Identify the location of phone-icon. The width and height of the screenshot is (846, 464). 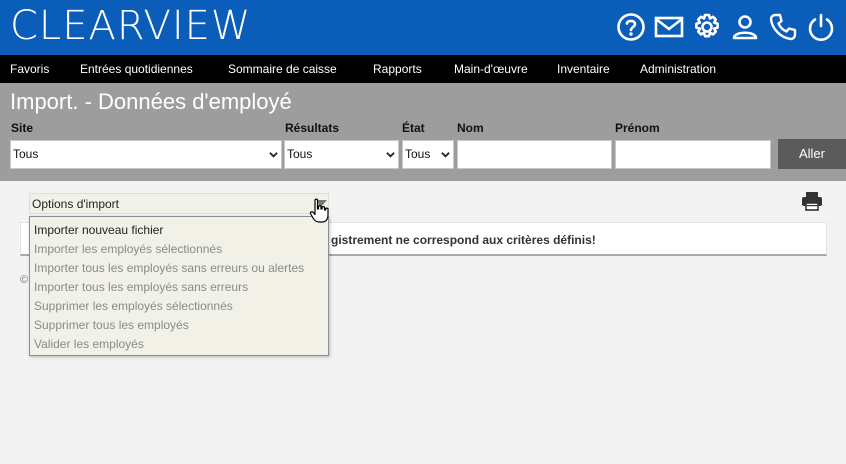
(783, 27).